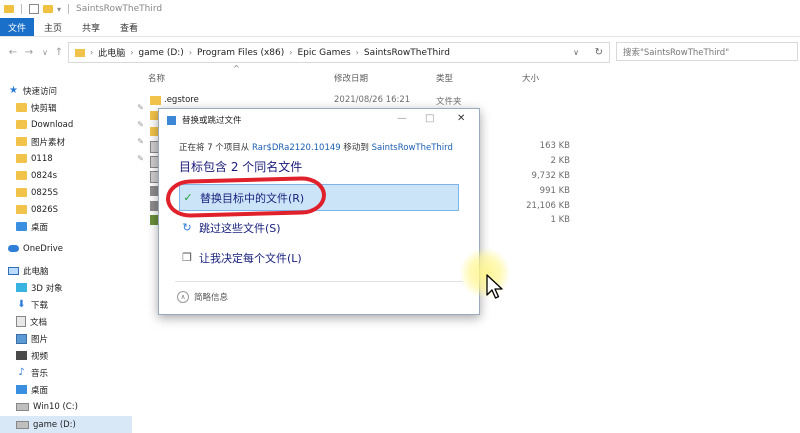 This screenshot has width=800, height=433. I want to click on move-source-link: Rar$DRa2120.10149, so click(296, 148).